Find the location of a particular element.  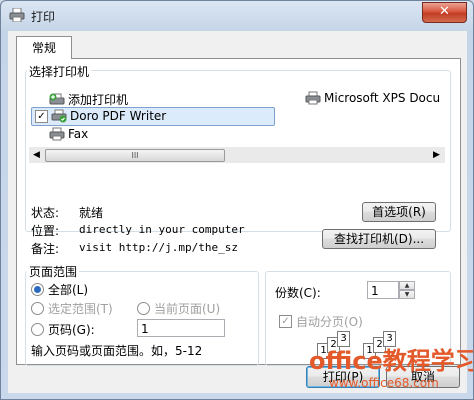

location-label: 位置: is located at coordinates (45, 231).